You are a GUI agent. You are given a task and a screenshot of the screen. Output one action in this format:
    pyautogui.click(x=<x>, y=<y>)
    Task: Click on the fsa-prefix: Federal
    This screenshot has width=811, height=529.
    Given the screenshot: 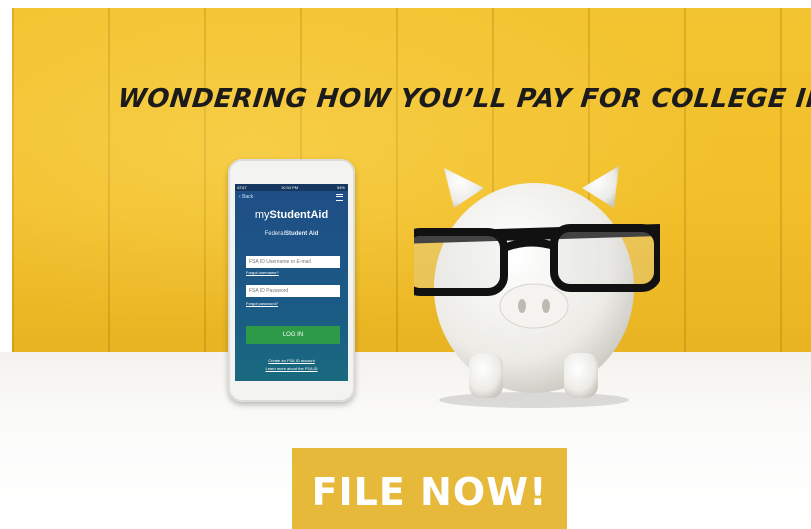 What is the action you would take?
    pyautogui.click(x=274, y=234)
    